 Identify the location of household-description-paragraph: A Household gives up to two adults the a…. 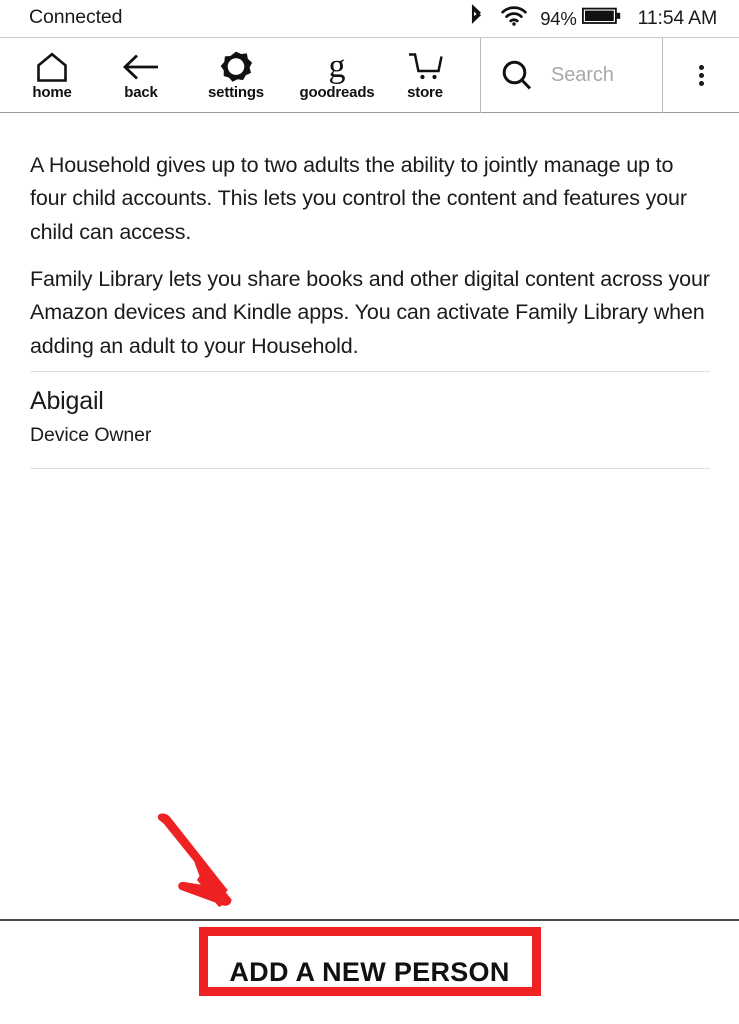
(358, 198).